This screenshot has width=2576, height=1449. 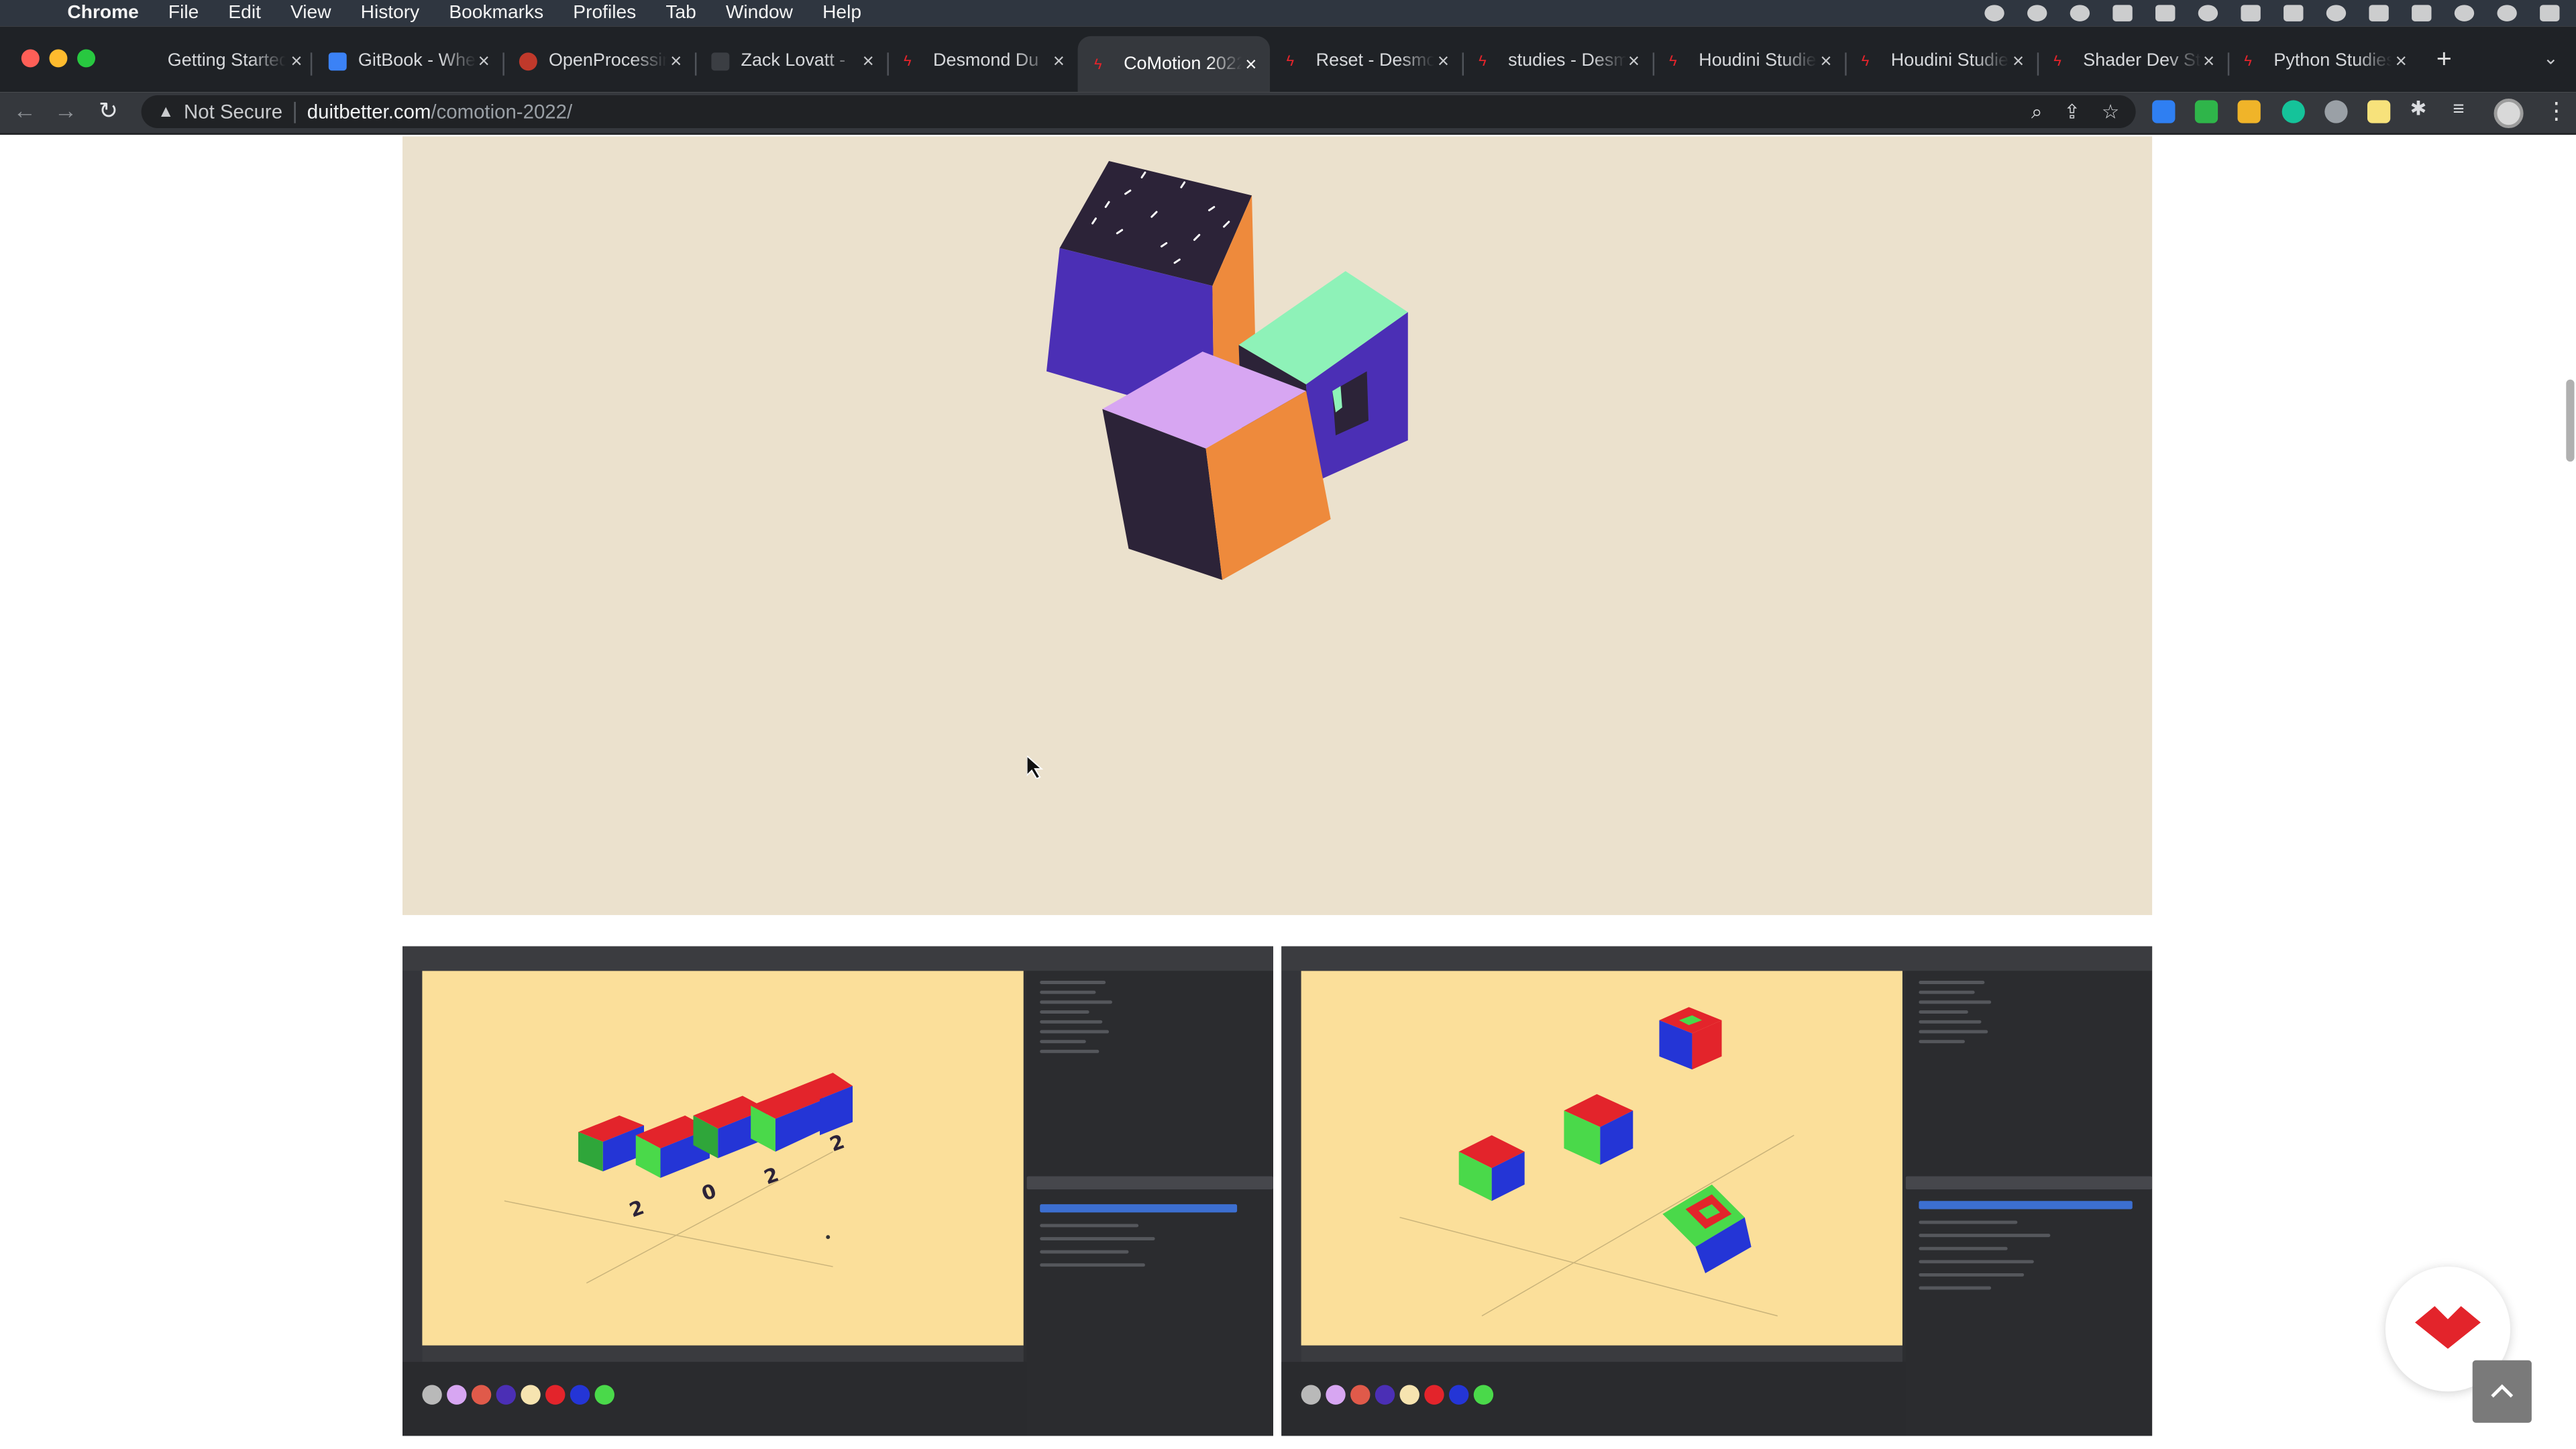 What do you see at coordinates (2110, 111) in the screenshot?
I see `bookmark-star-icon: ☆` at bounding box center [2110, 111].